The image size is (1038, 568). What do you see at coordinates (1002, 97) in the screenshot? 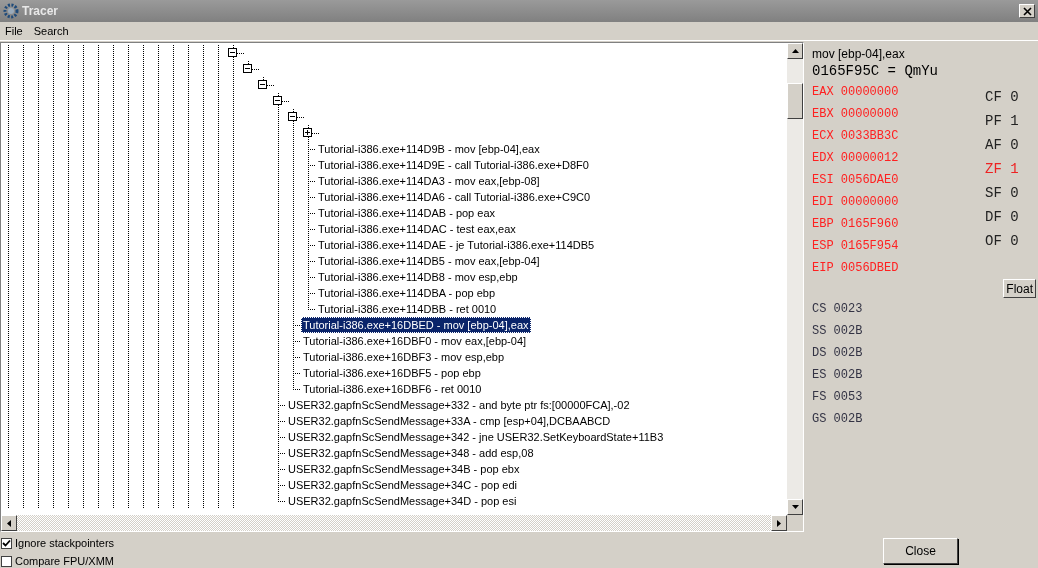
I see `flag-value: CF 0` at bounding box center [1002, 97].